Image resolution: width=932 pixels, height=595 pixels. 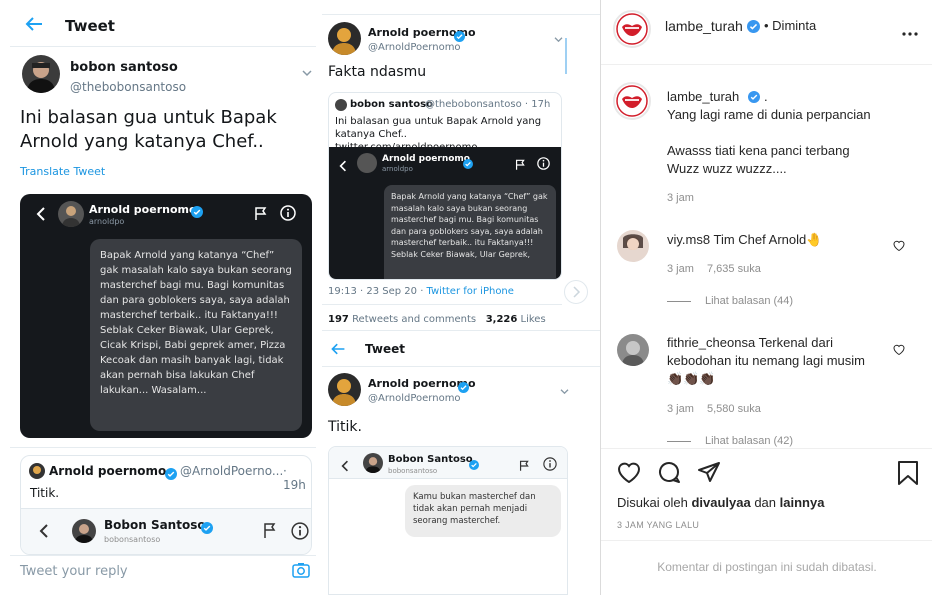 What do you see at coordinates (703, 96) in the screenshot?
I see `caption-username: lambe_turah` at bounding box center [703, 96].